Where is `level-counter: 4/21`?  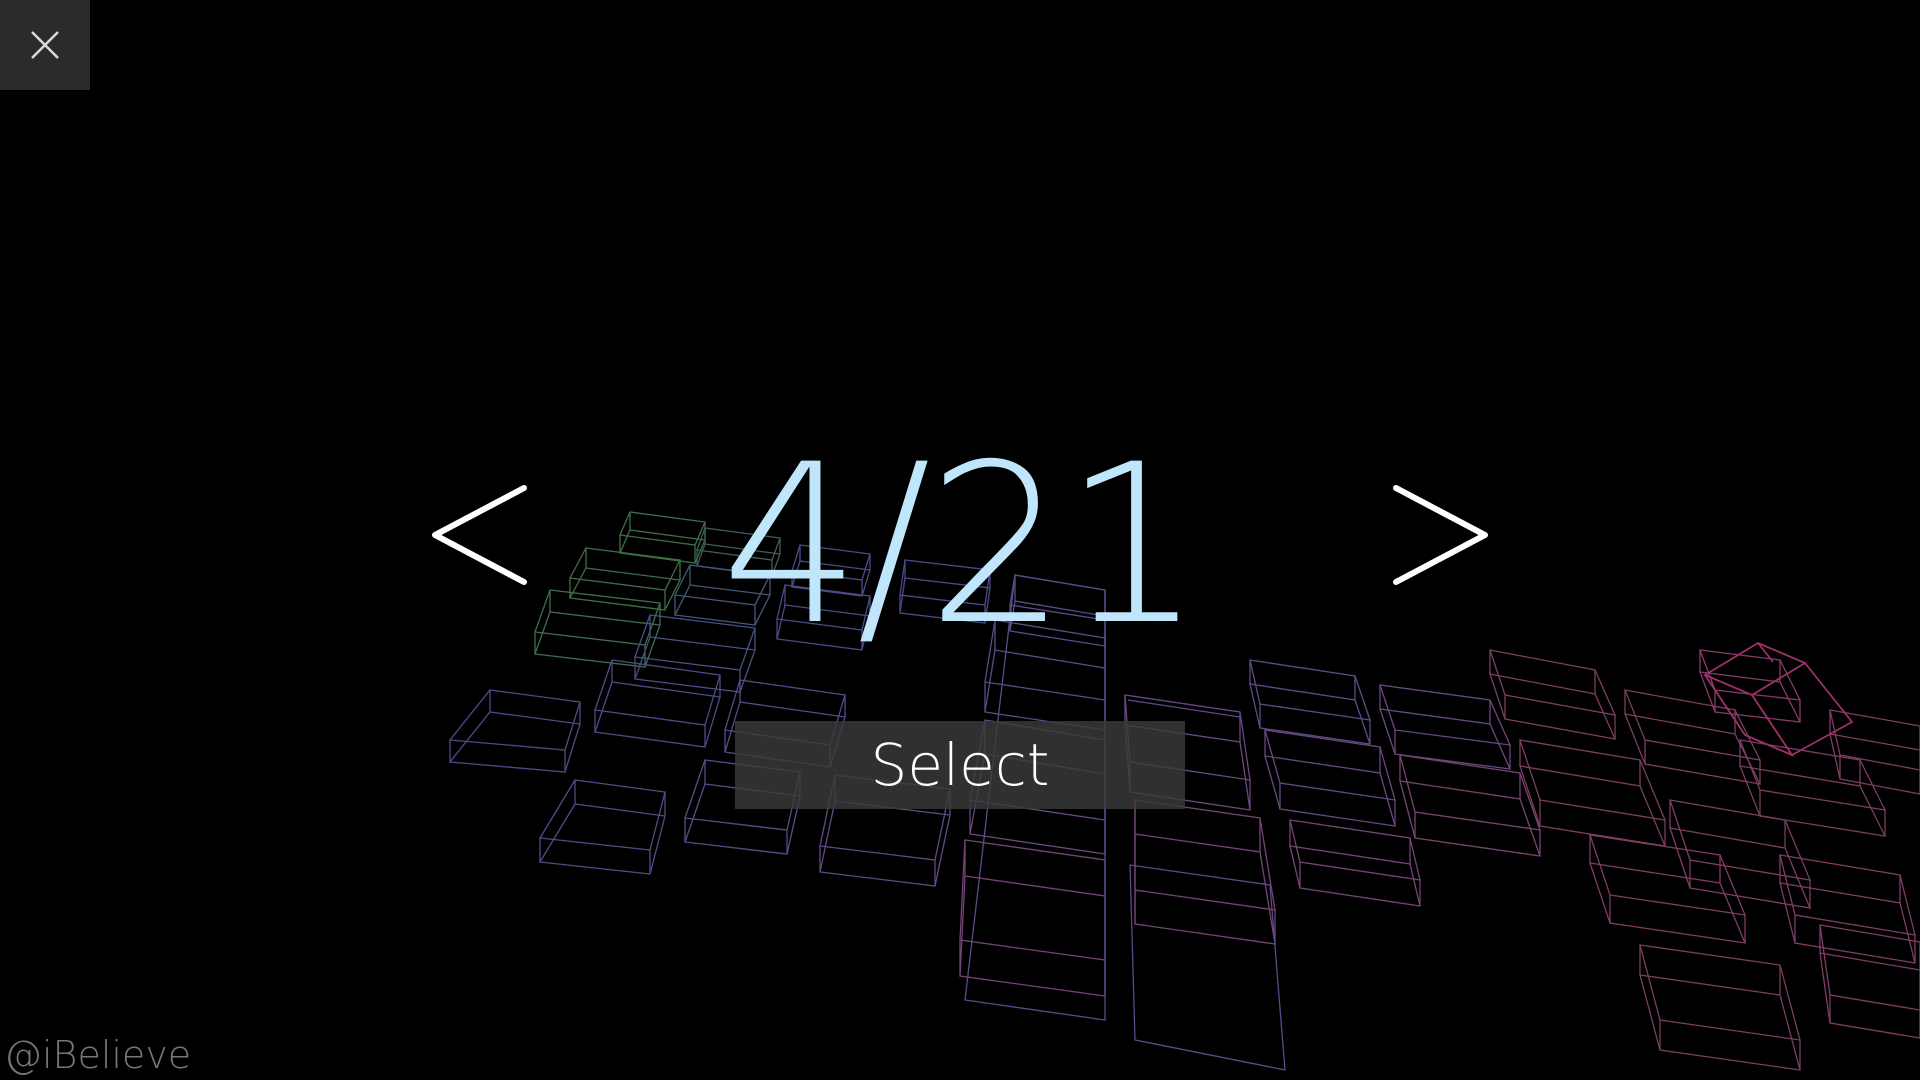
level-counter: 4/21 is located at coordinates (960, 545).